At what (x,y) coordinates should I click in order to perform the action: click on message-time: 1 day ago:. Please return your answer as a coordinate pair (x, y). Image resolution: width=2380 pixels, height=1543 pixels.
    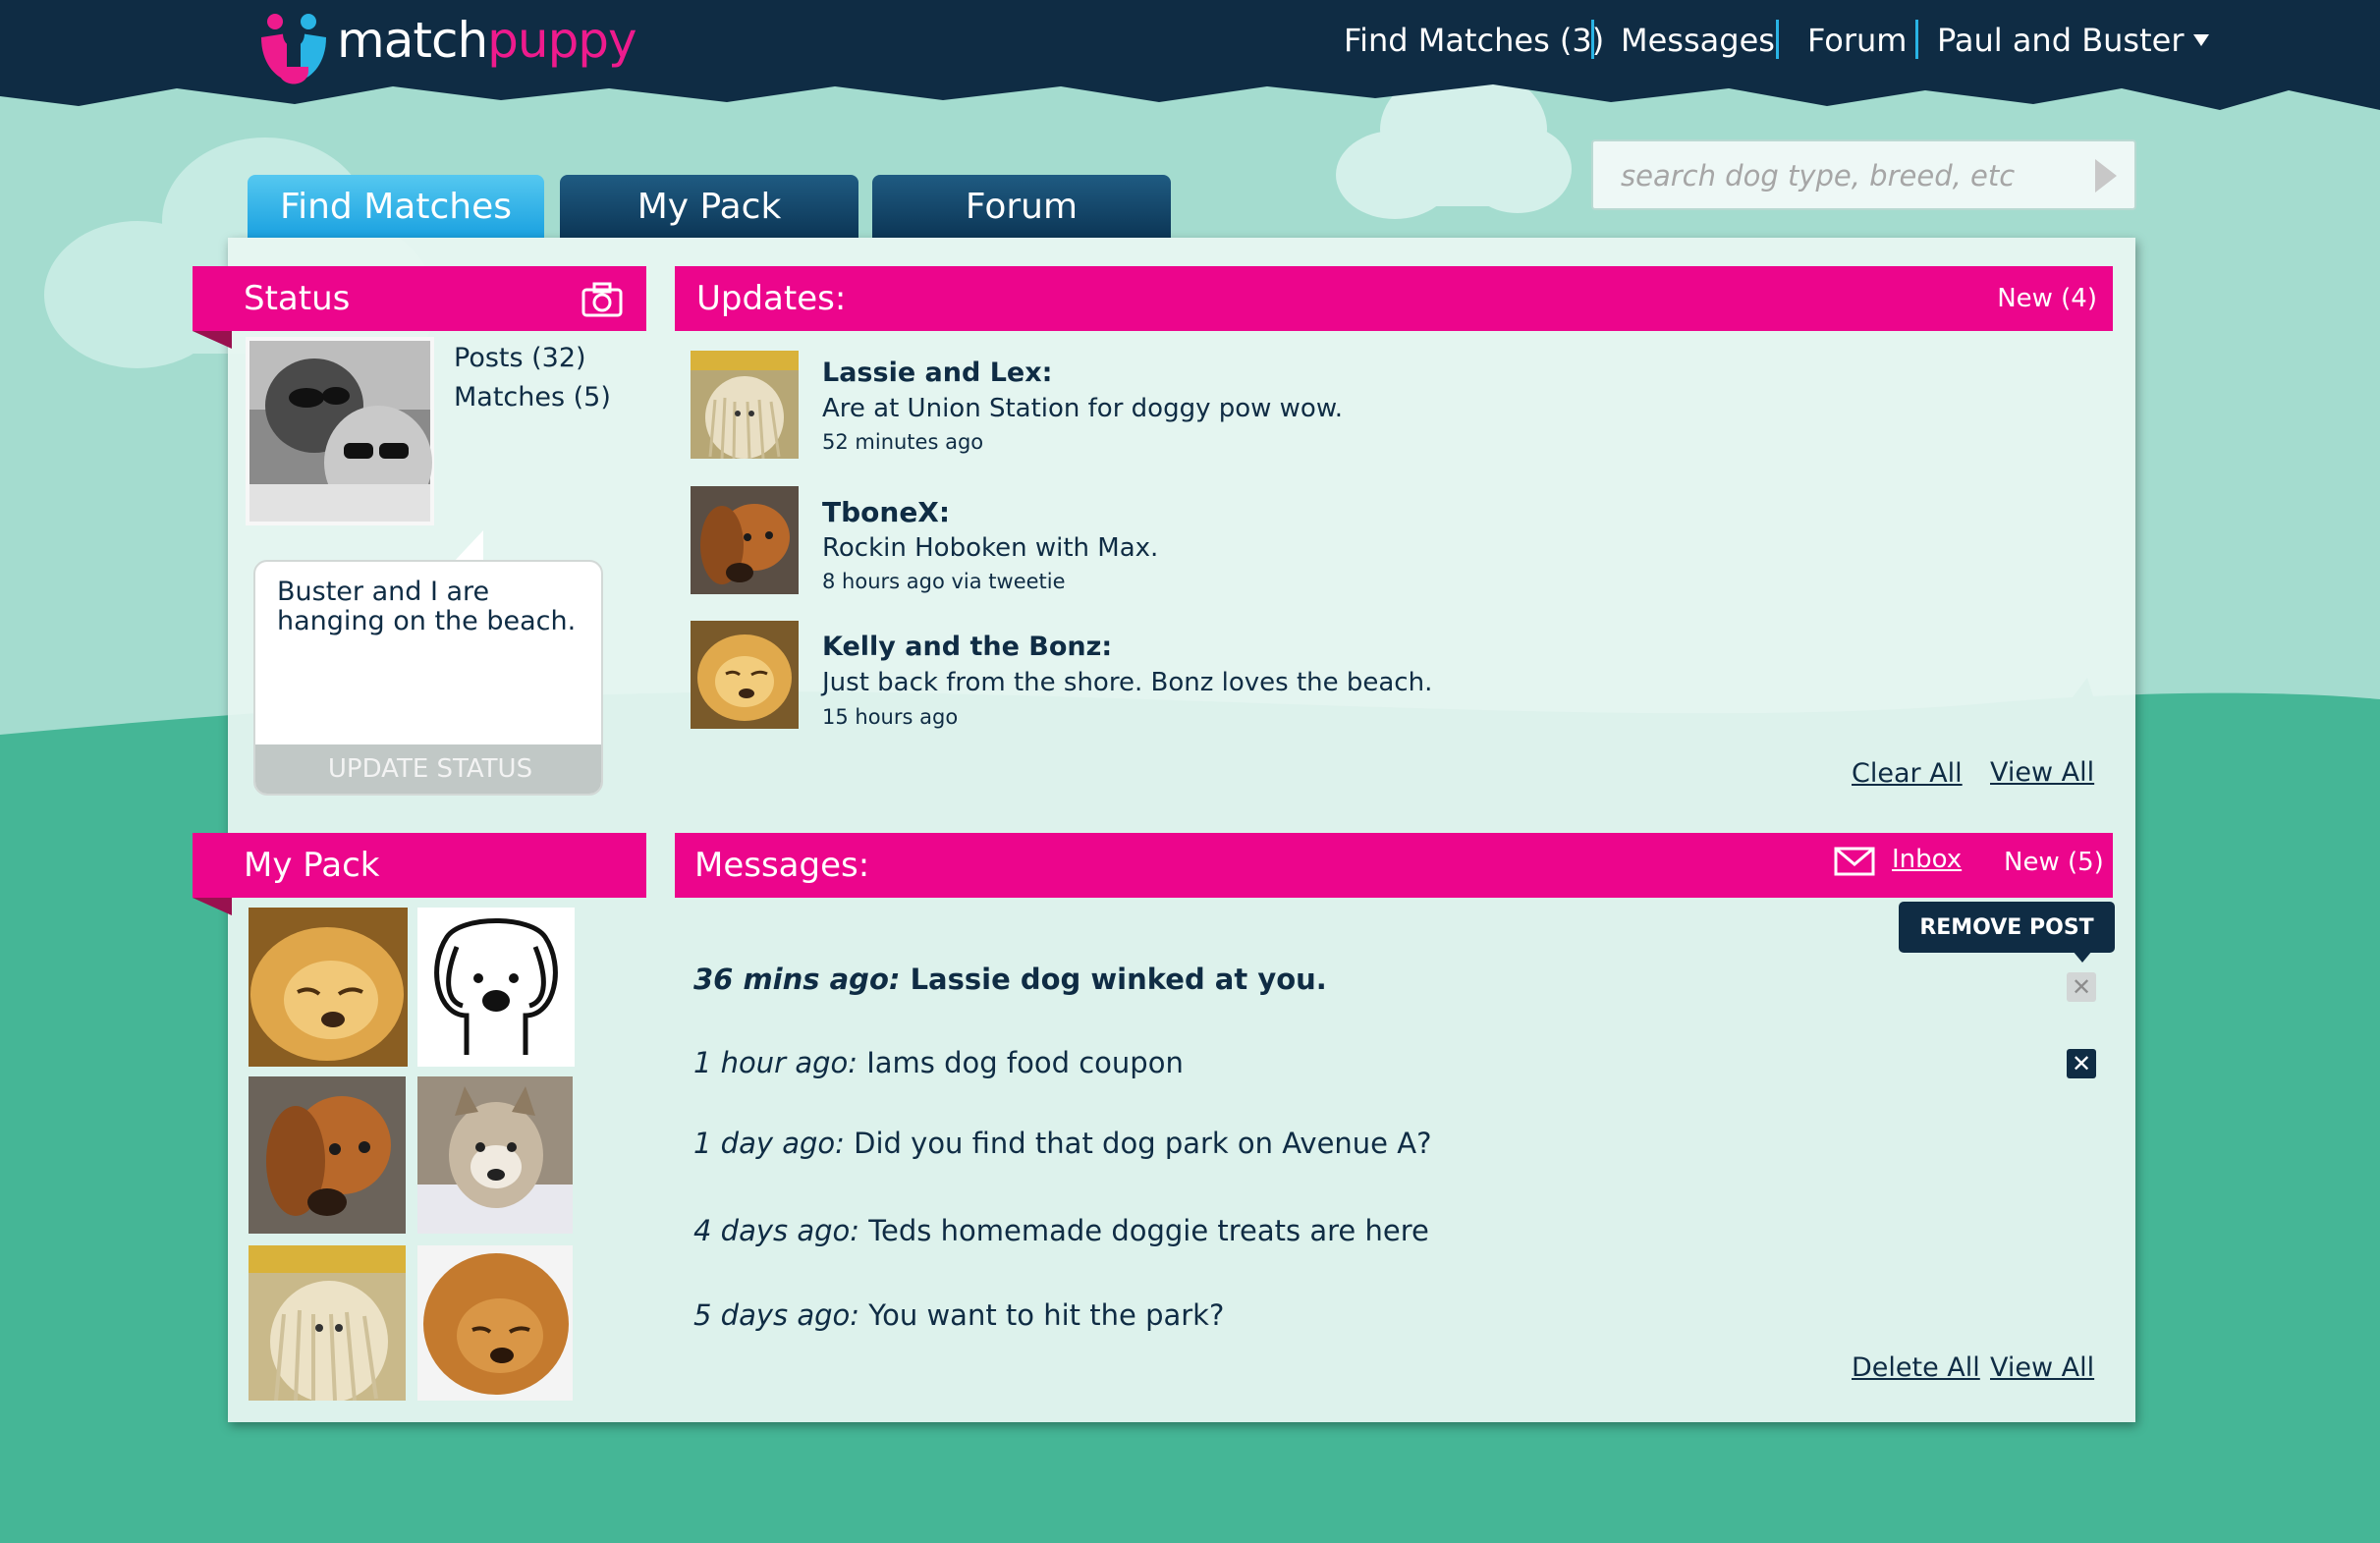
    Looking at the image, I should click on (769, 1143).